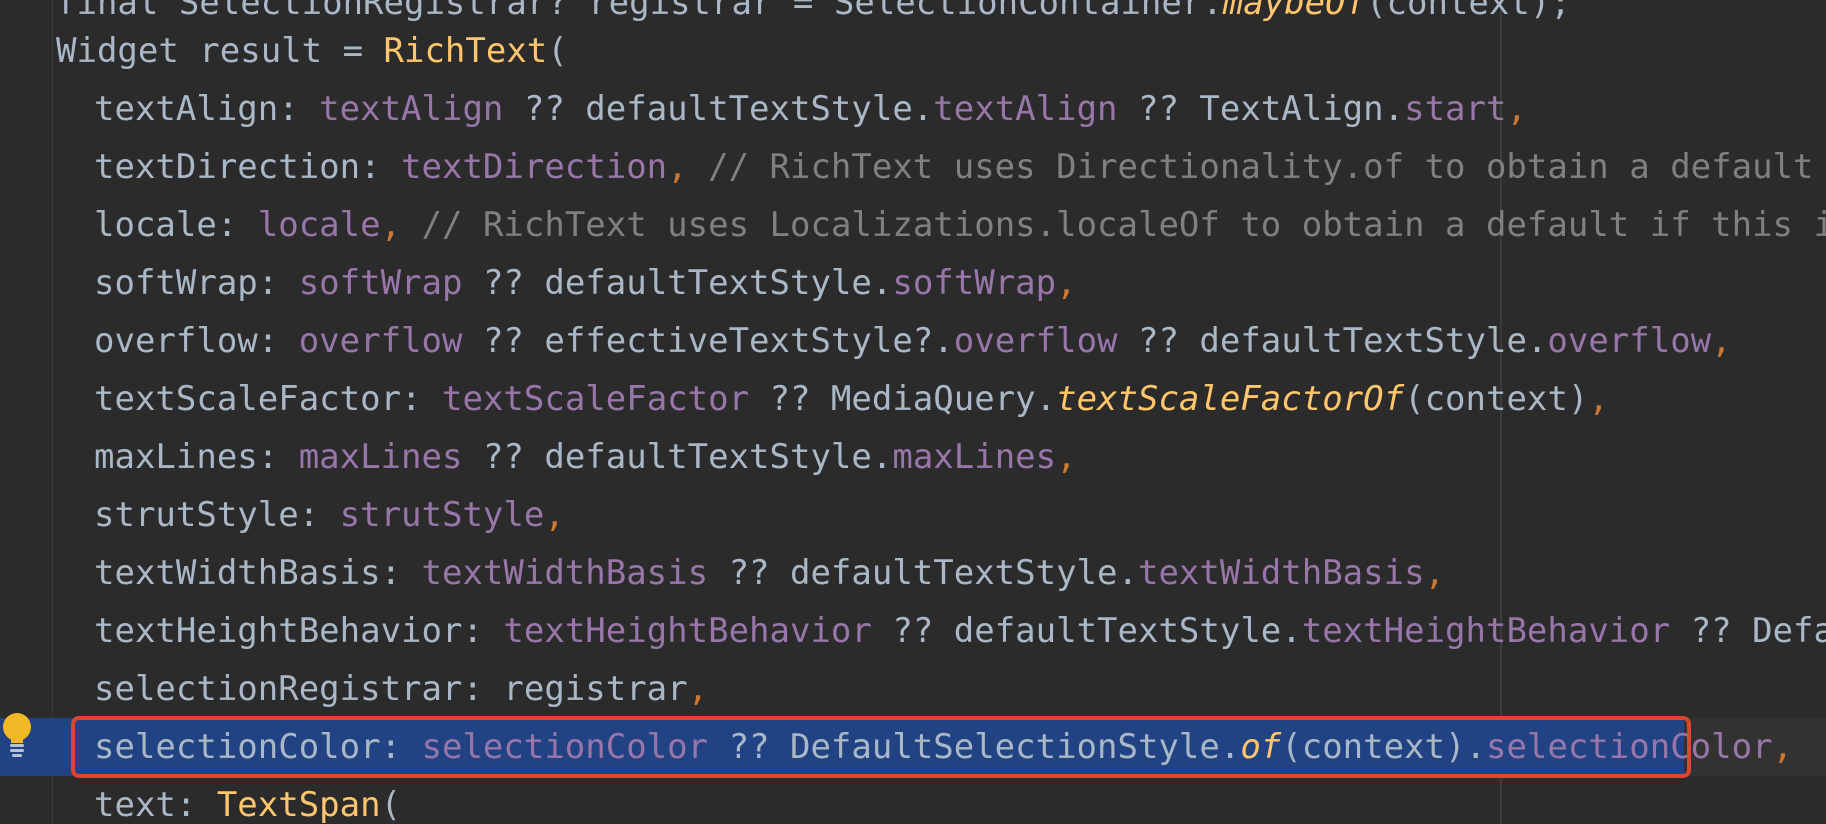 Image resolution: width=1826 pixels, height=824 pixels. Describe the element at coordinates (391, 689) in the screenshot. I see `code-token: selectionRegistrar: registrar` at that location.